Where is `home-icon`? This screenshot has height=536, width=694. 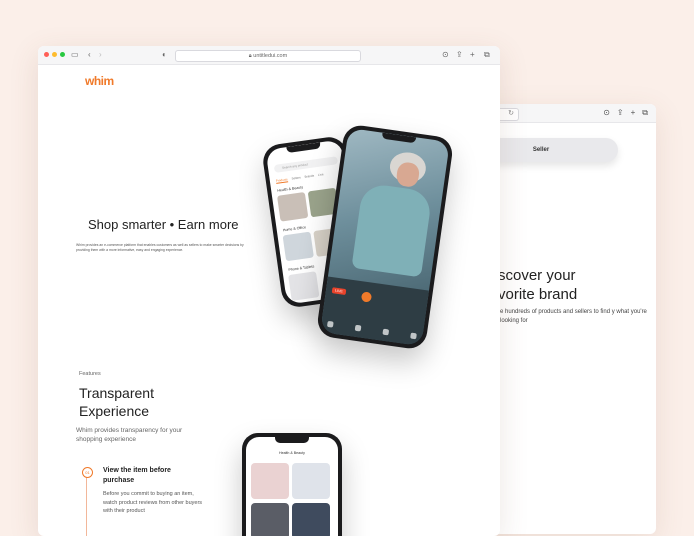 home-icon is located at coordinates (330, 324).